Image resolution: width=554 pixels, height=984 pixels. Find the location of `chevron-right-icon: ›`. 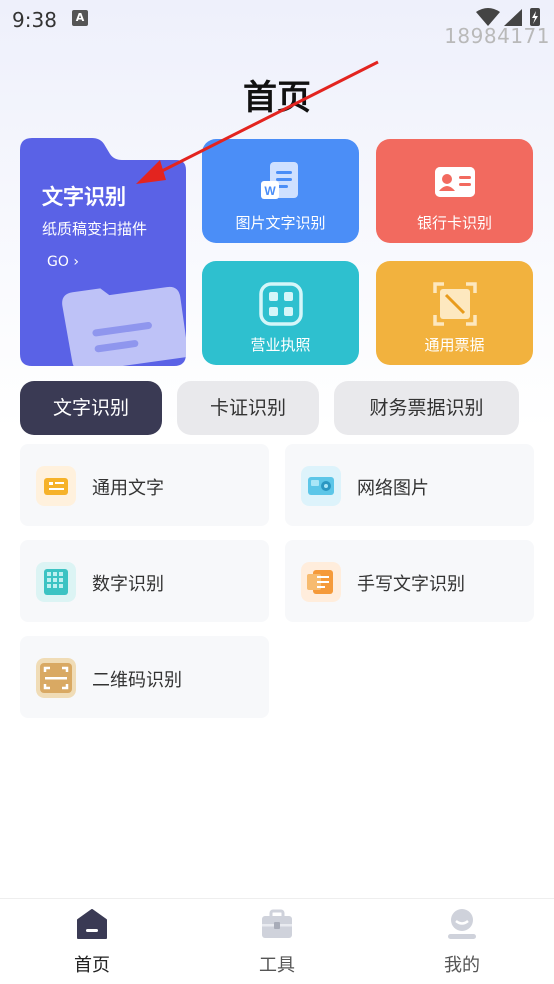

chevron-right-icon: › is located at coordinates (76, 262).